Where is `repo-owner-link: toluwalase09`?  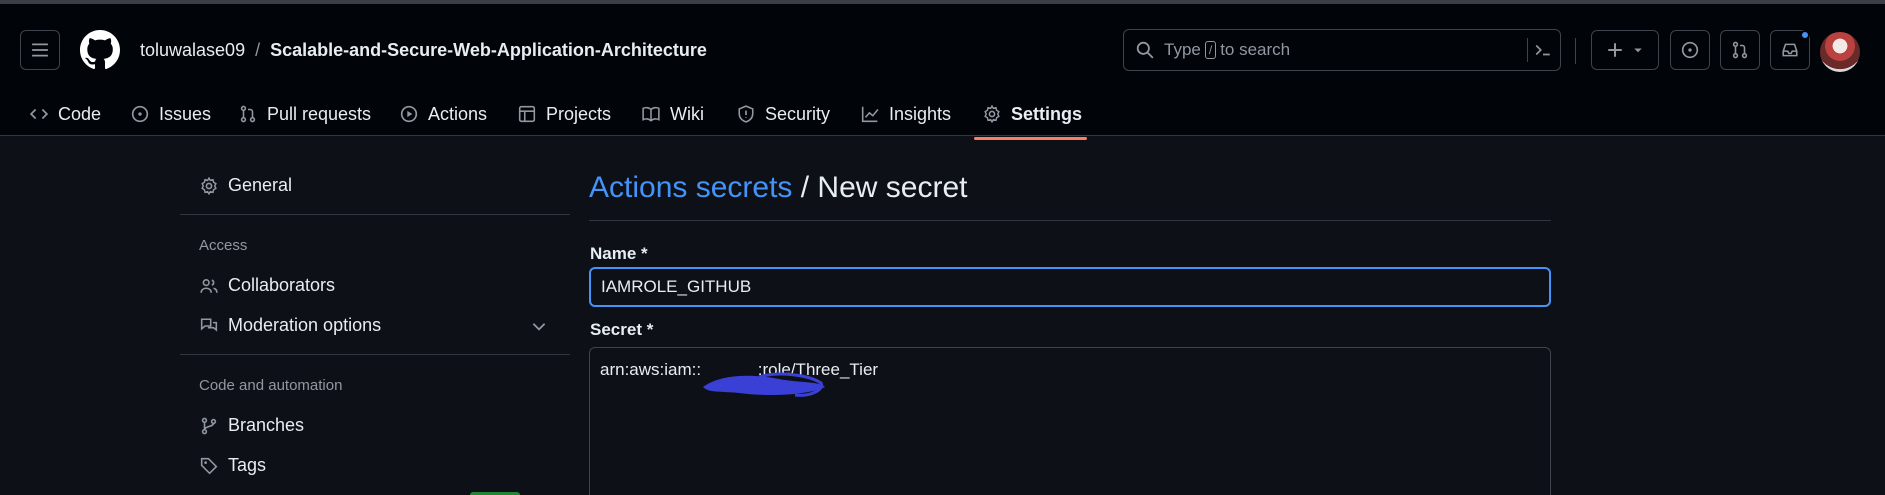 repo-owner-link: toluwalase09 is located at coordinates (192, 50).